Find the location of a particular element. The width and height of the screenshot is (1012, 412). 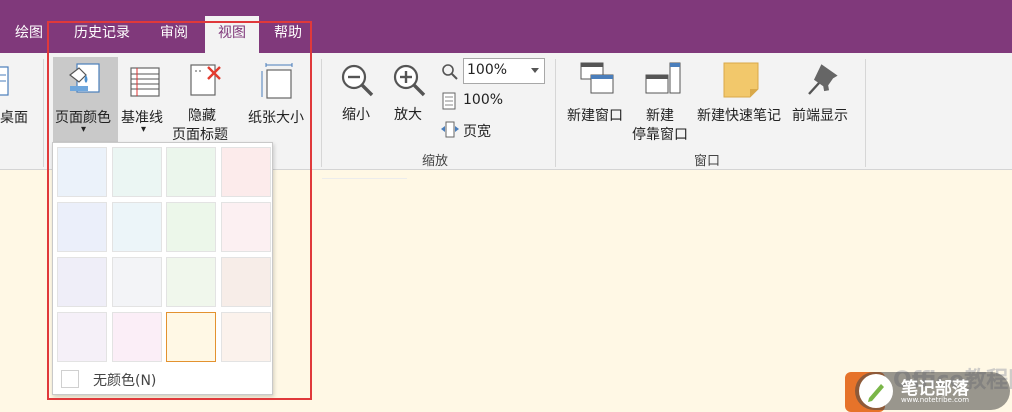

rule-lines-button: 基准线 ▾ is located at coordinates (145, 99).